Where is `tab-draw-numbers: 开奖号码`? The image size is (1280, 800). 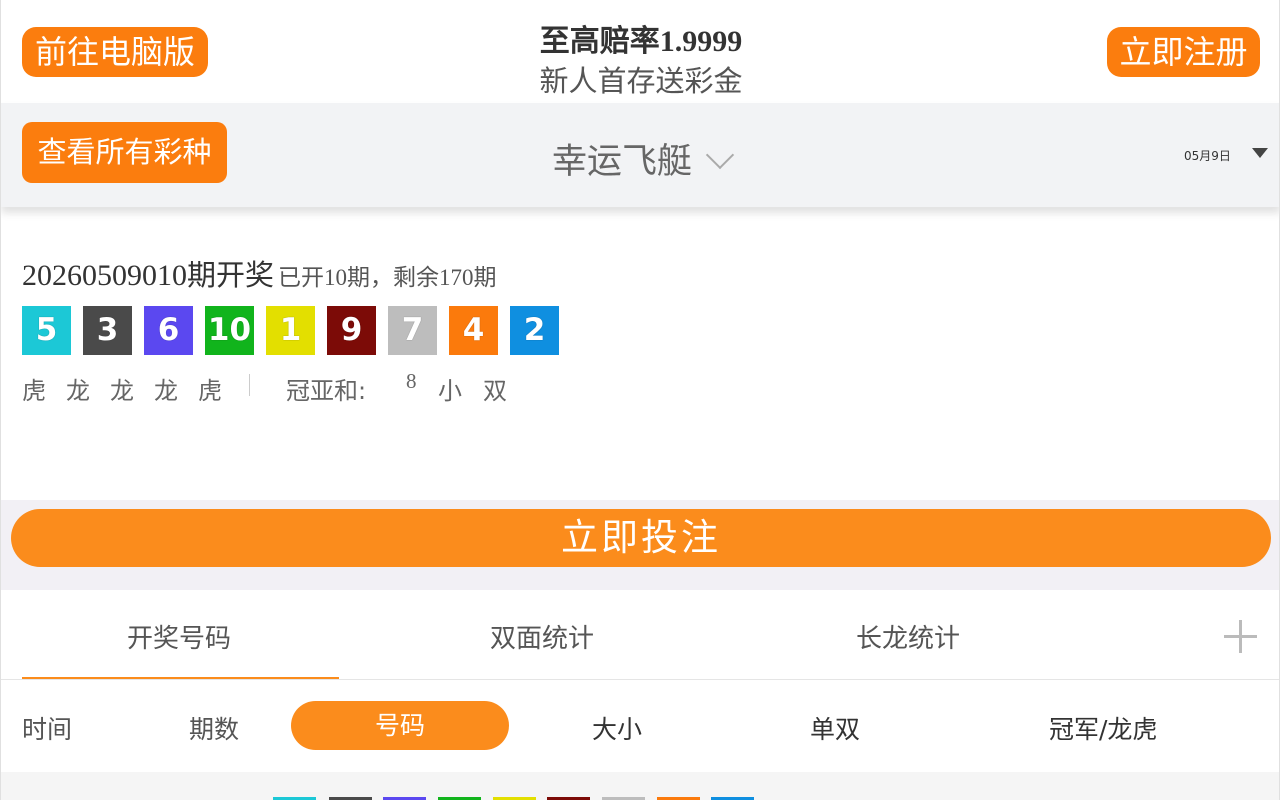
tab-draw-numbers: 开奖号码 is located at coordinates (179, 636).